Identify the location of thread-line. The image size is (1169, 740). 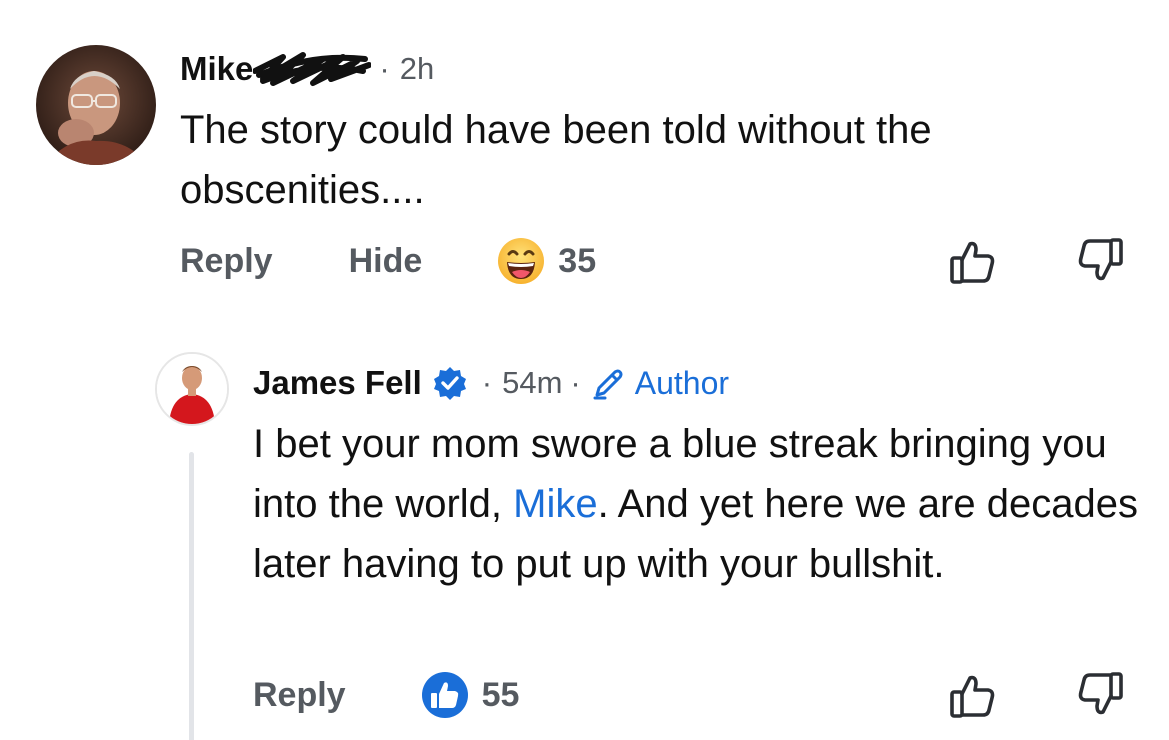
(191, 596).